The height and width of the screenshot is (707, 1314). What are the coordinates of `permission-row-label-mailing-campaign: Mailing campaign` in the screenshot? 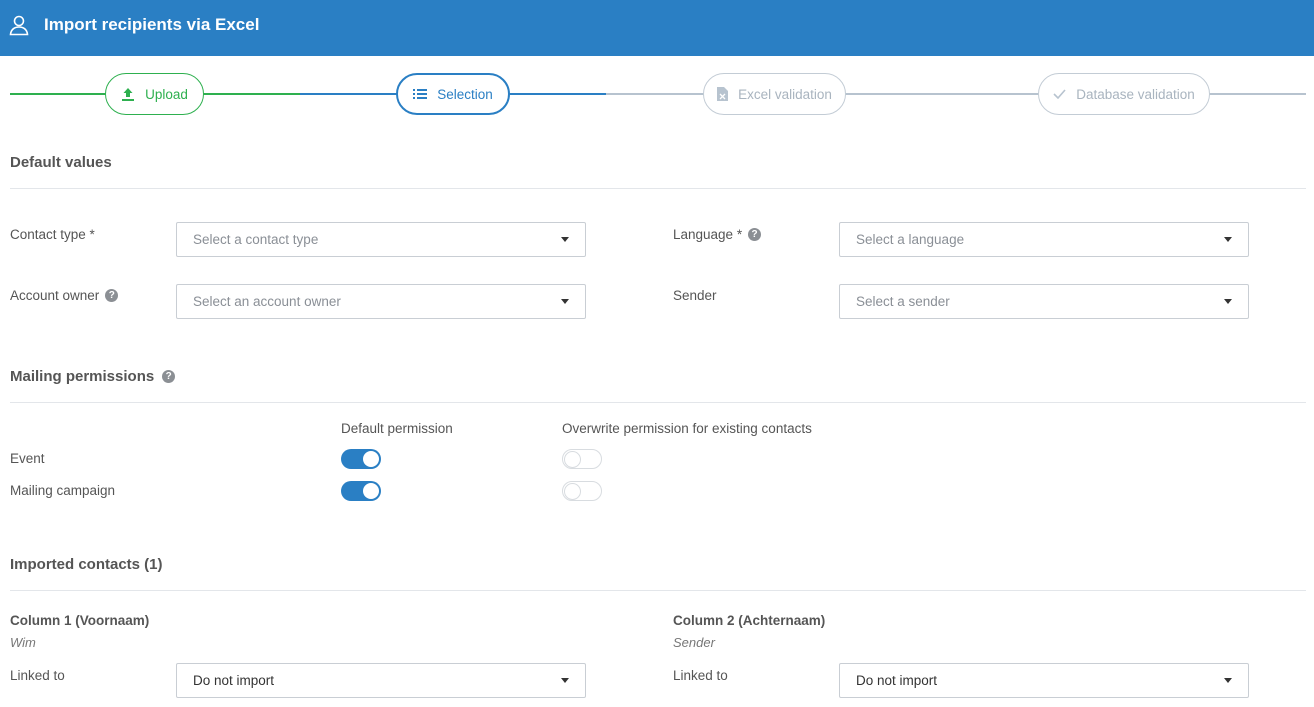 It's located at (63, 490).